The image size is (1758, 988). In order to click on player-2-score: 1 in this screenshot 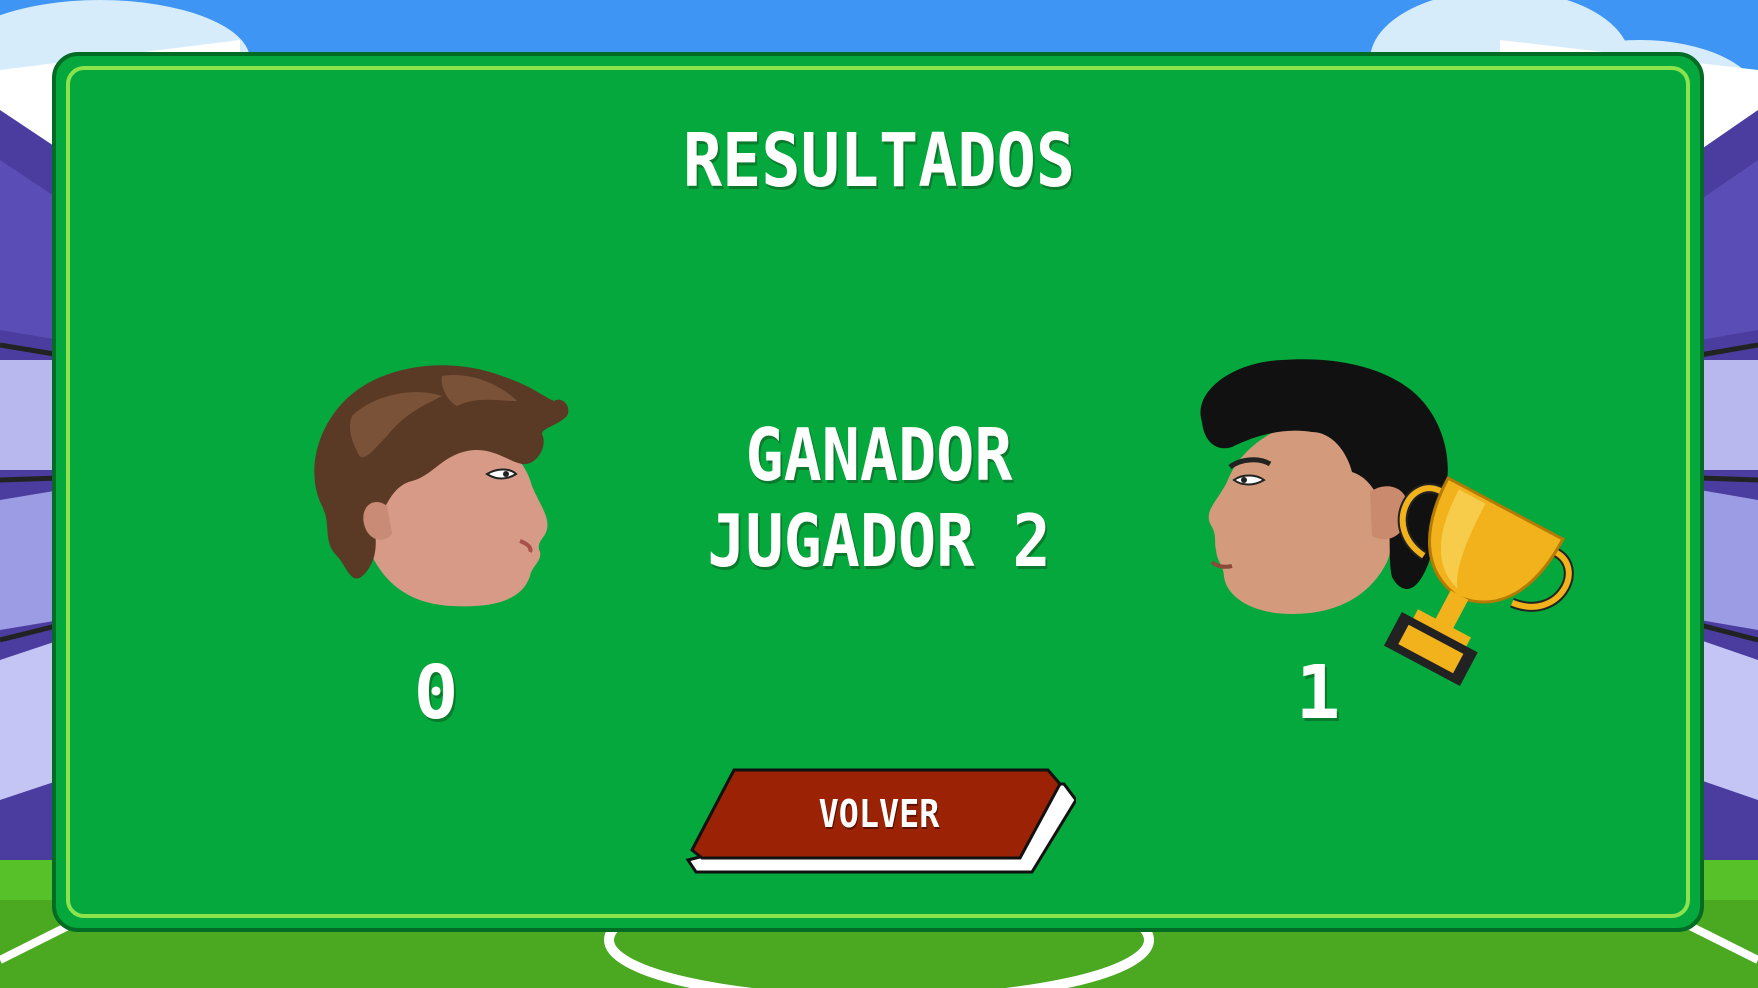, I will do `click(1318, 693)`.